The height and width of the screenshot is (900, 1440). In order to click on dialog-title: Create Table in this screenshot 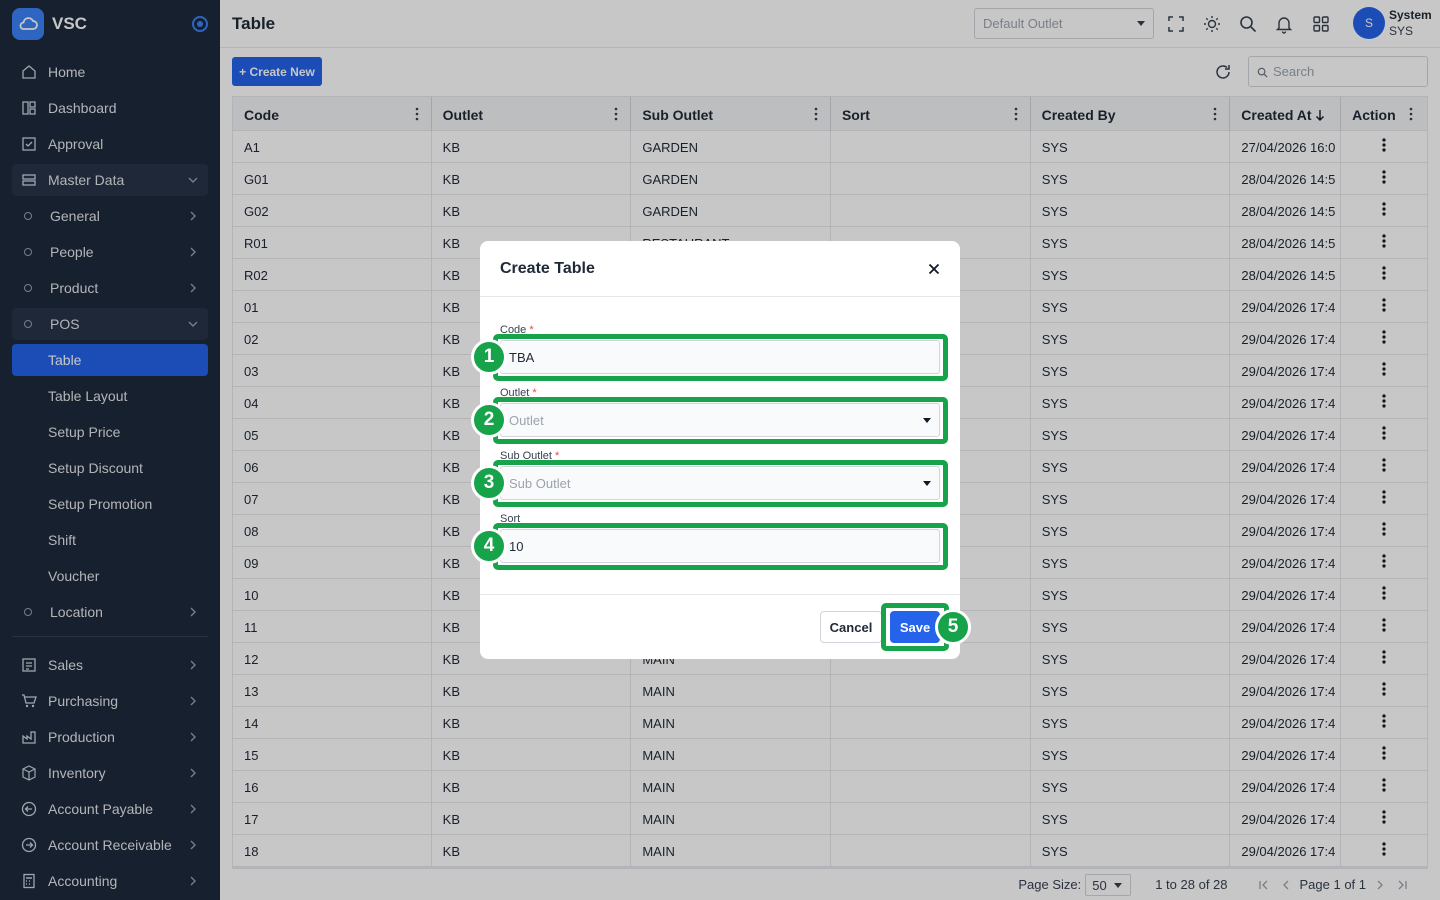, I will do `click(547, 268)`.